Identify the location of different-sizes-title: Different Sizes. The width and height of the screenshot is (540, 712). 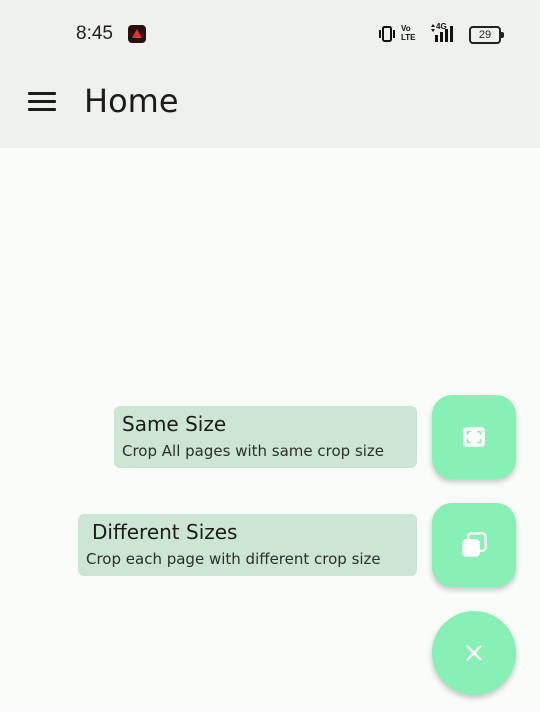
(165, 532).